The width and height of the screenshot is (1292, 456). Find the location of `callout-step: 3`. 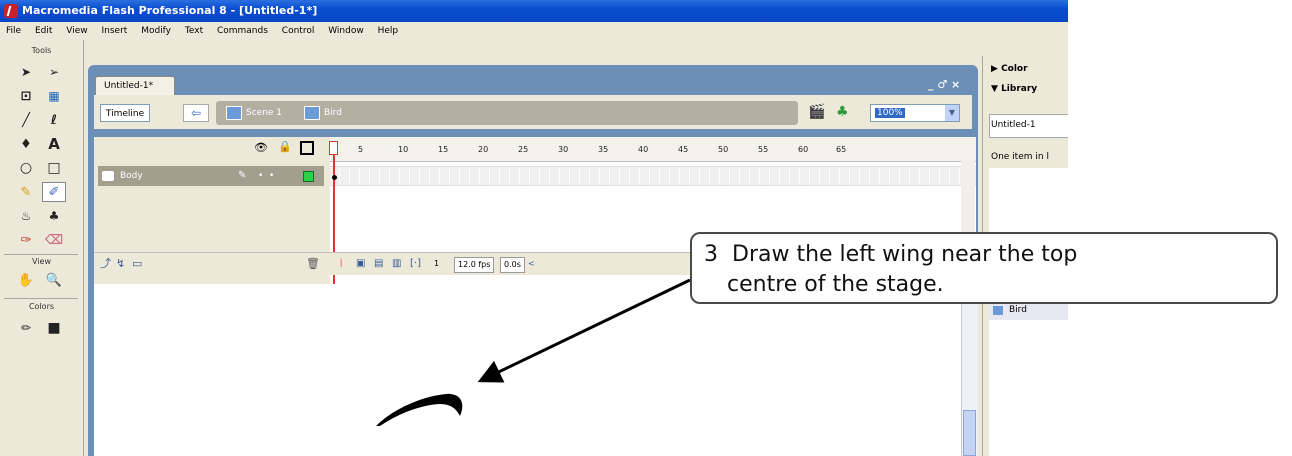

callout-step: 3 is located at coordinates (711, 254).